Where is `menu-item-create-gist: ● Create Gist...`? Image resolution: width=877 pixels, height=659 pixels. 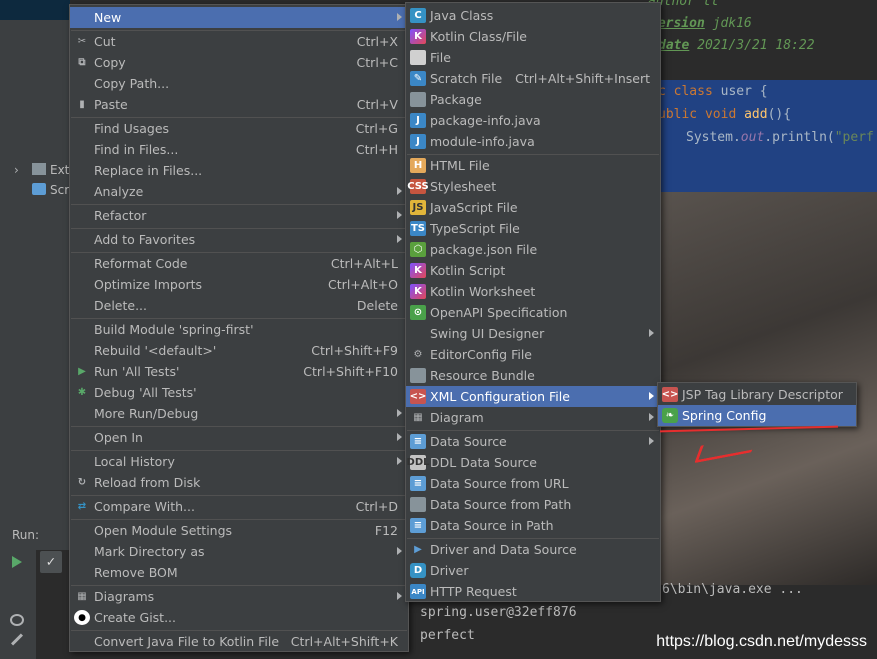 menu-item-create-gist: ● Create Gist... is located at coordinates (239, 617).